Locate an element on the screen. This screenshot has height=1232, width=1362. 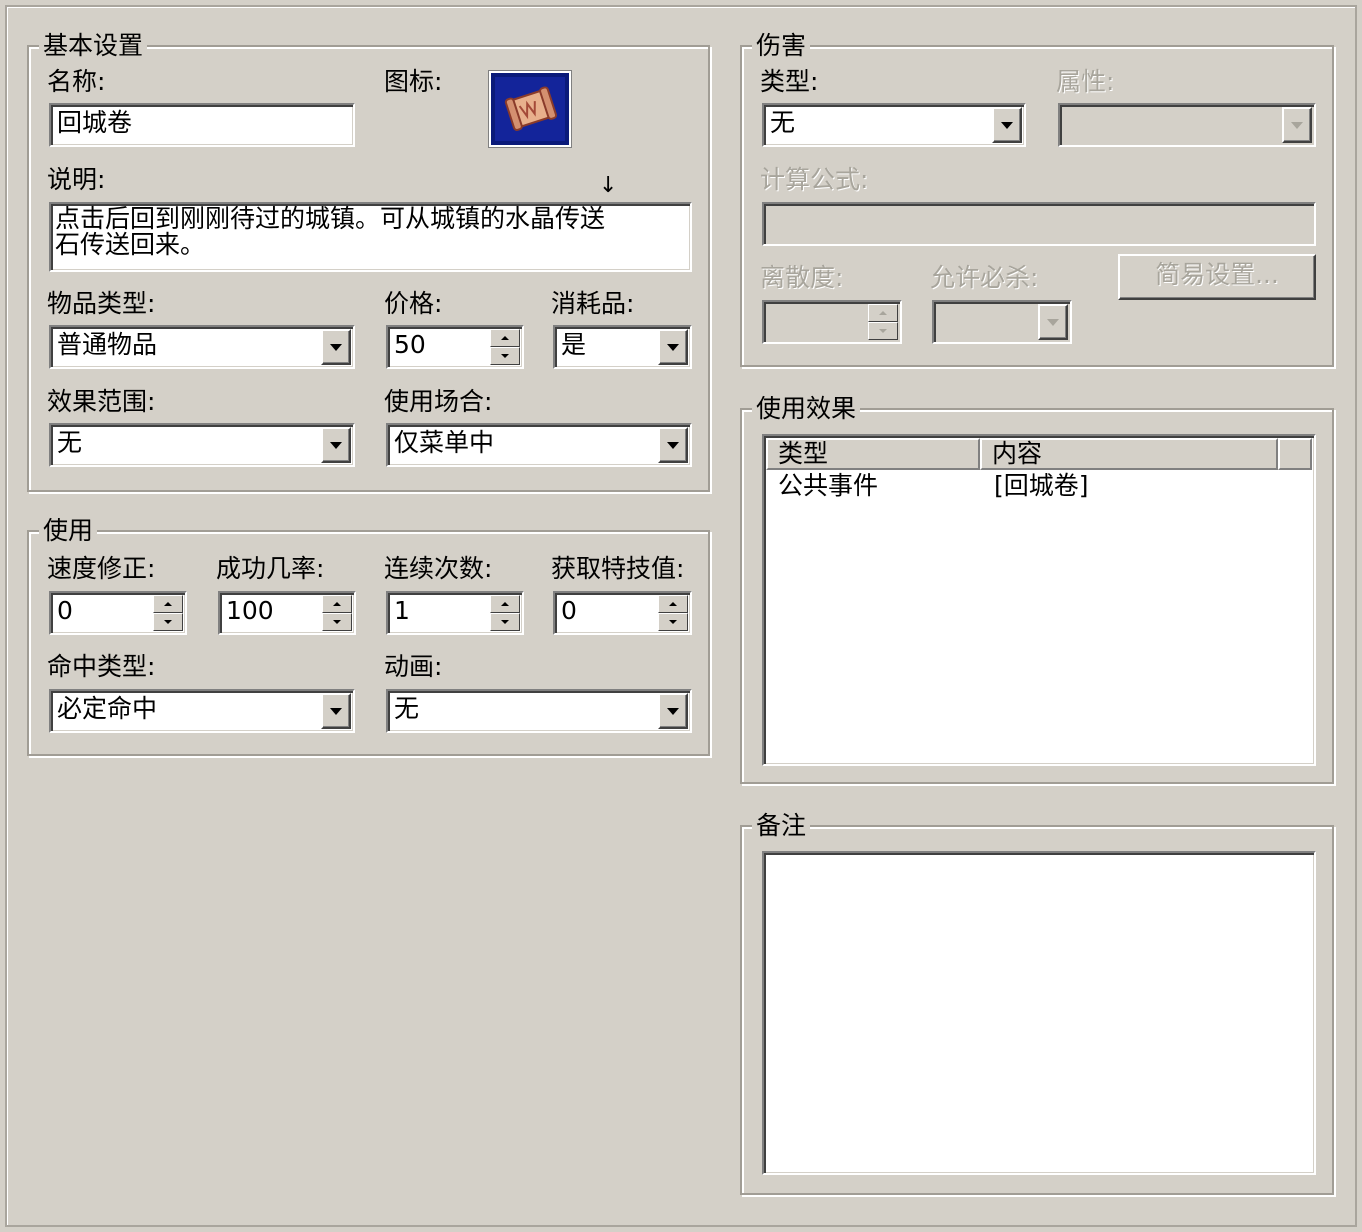
effect-type-cell: 公共事件 is located at coordinates (828, 485).